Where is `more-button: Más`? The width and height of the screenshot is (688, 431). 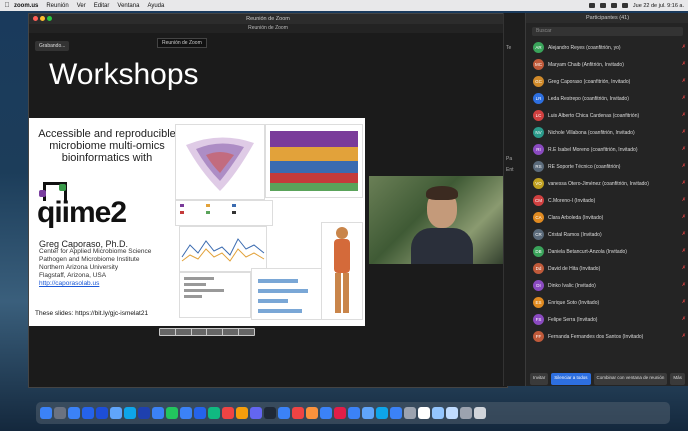
more-button: Más is located at coordinates (677, 379).